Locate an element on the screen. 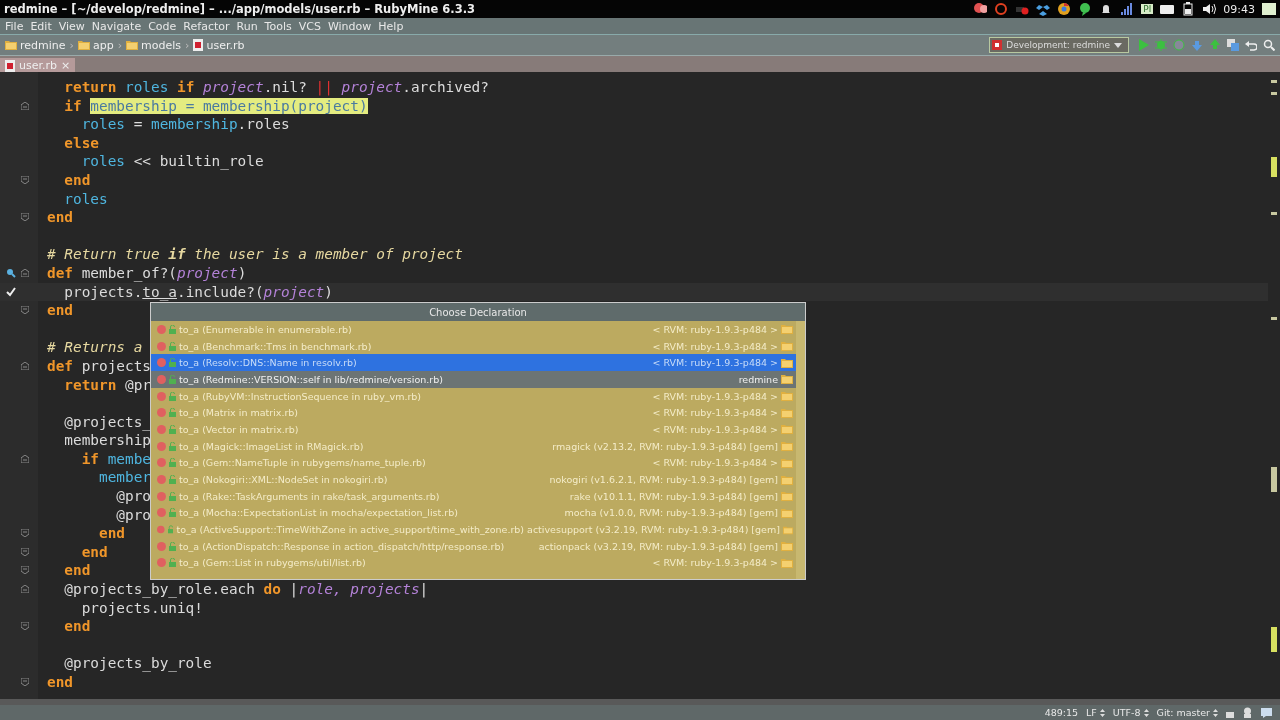 The height and width of the screenshot is (720, 1280). run-config-dropdown: Development: redmine is located at coordinates (1059, 45).